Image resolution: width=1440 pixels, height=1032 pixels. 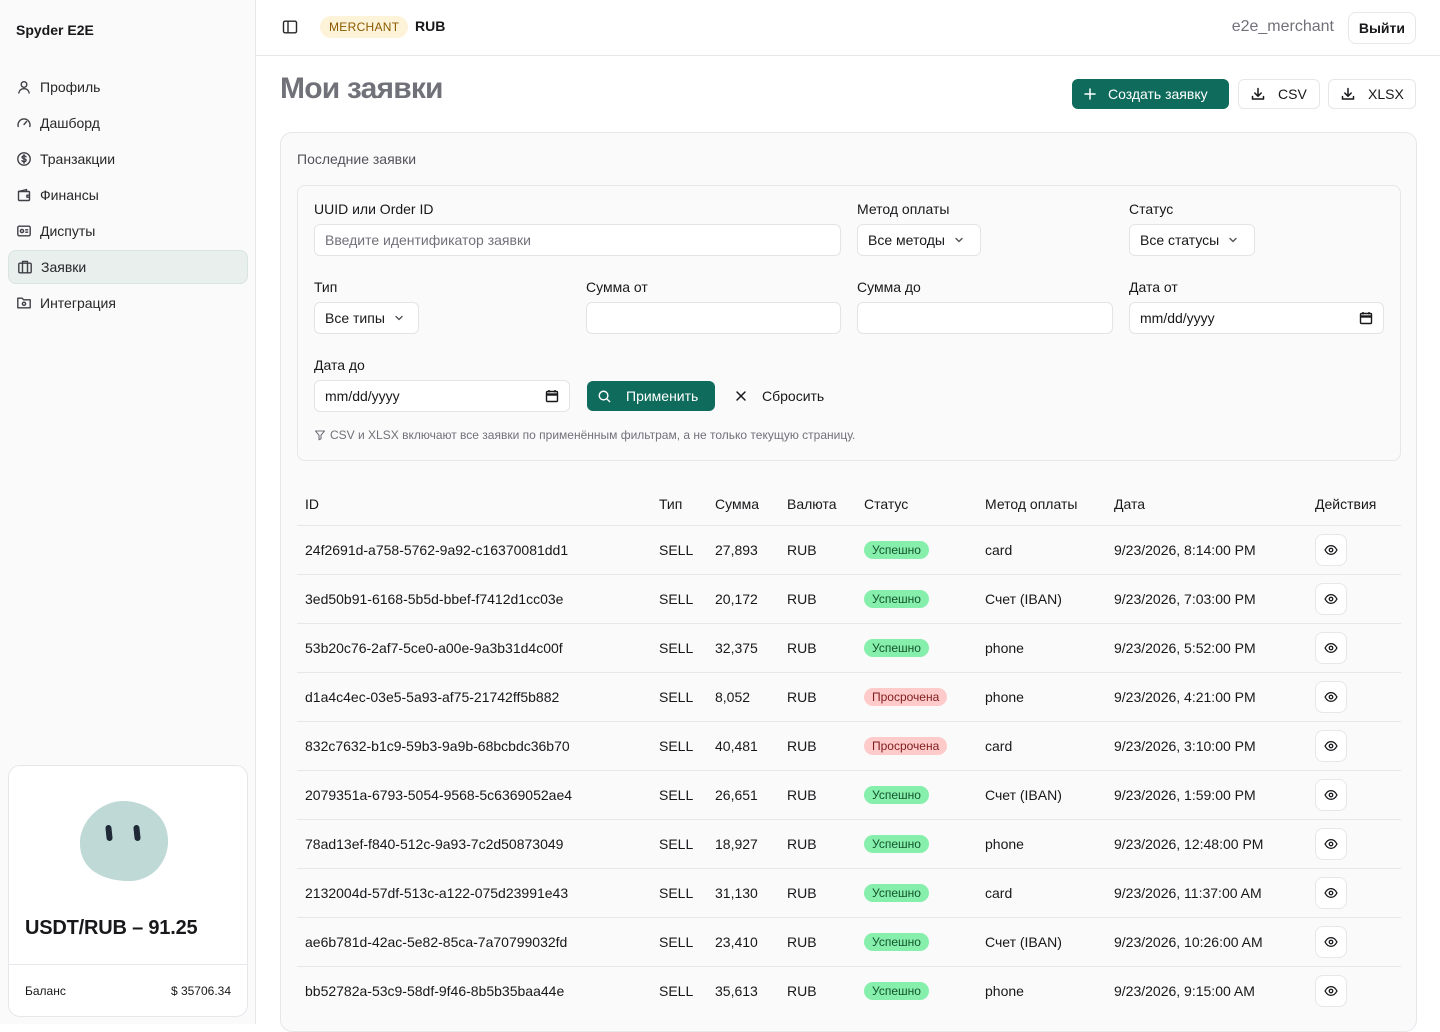 I want to click on sidebar-item-profile: Профиль, so click(x=128, y=87).